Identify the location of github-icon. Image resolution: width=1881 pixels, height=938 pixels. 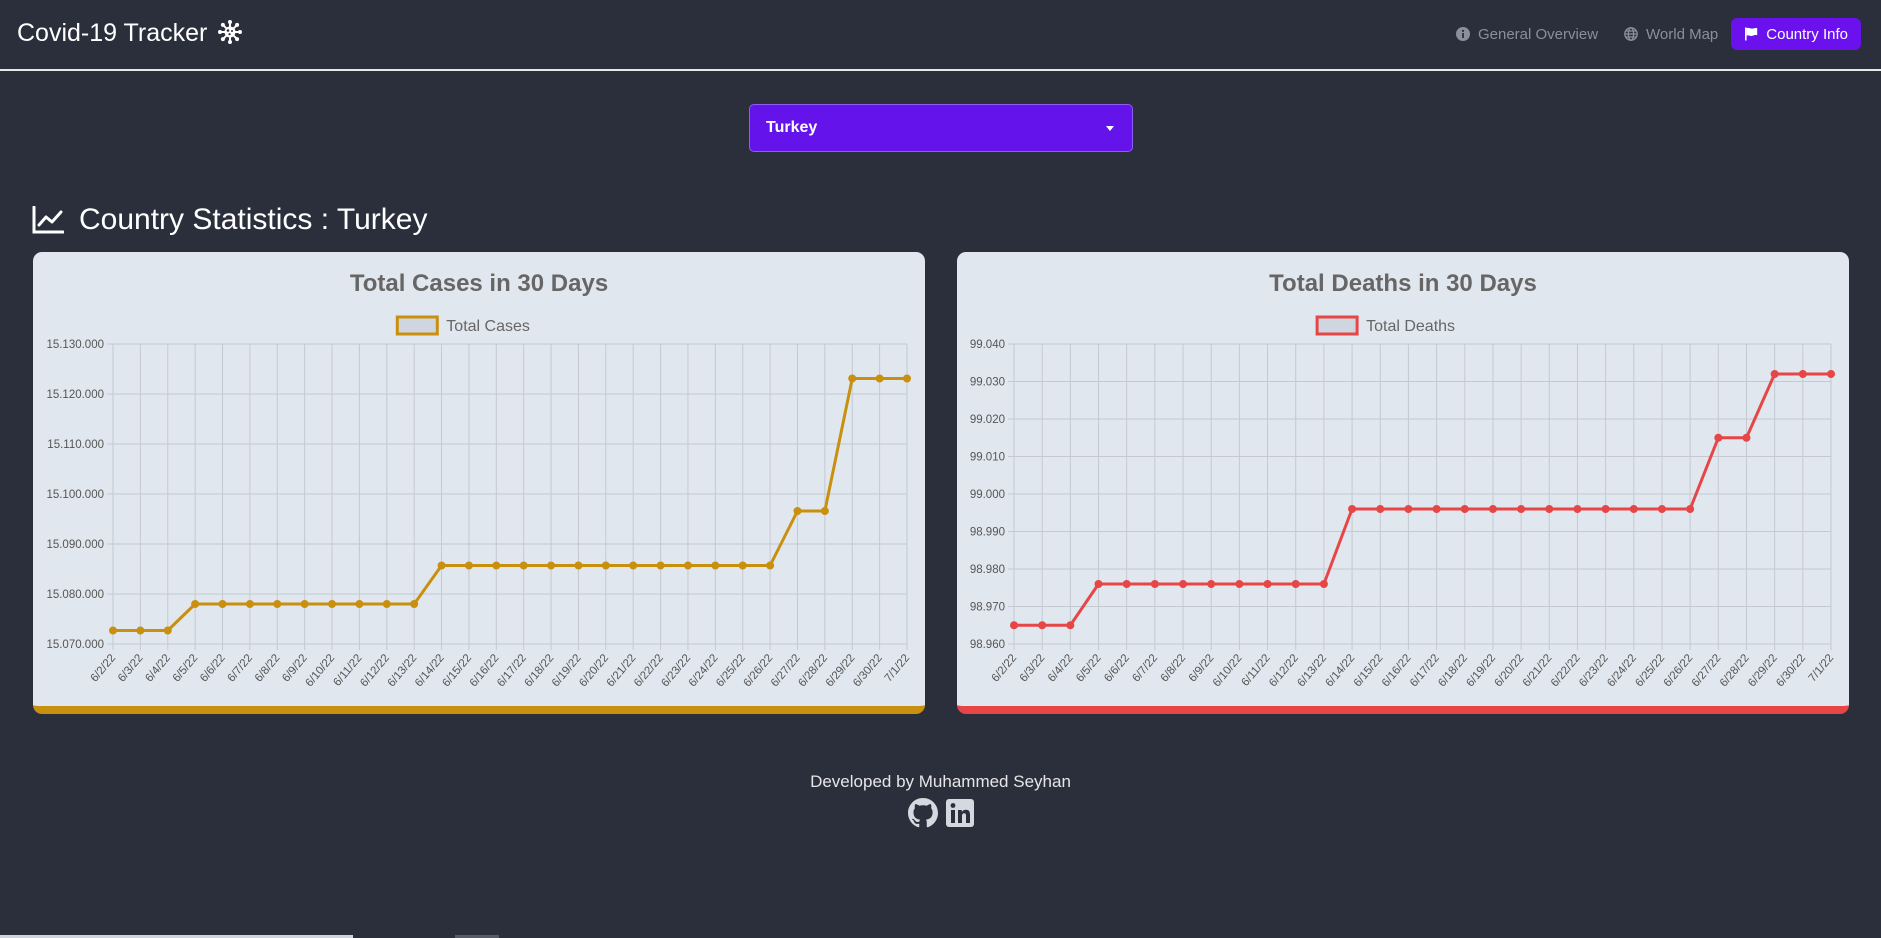
(923, 815).